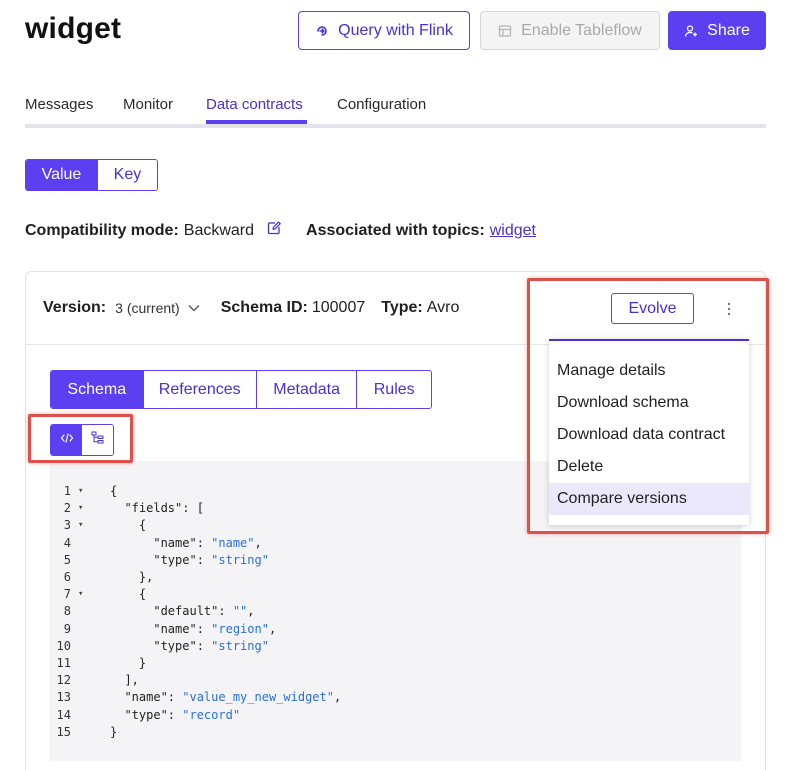 This screenshot has height=770, width=795. What do you see at coordinates (395, 543) in the screenshot?
I see `code-line: 4 "name": "name",` at bounding box center [395, 543].